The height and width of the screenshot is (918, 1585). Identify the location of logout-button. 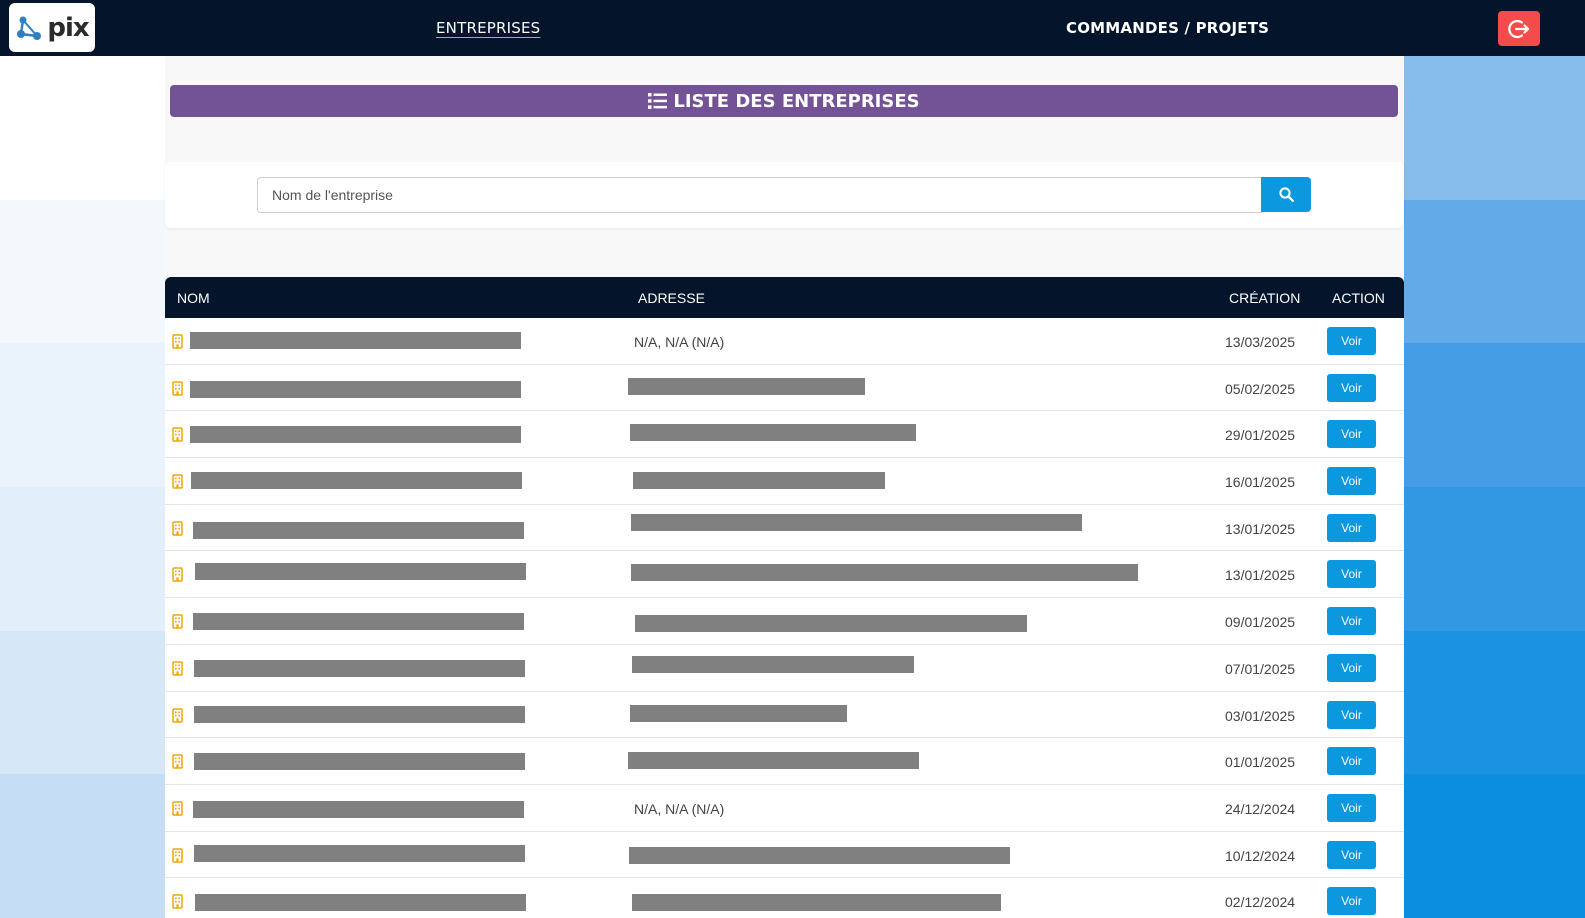
(1519, 28).